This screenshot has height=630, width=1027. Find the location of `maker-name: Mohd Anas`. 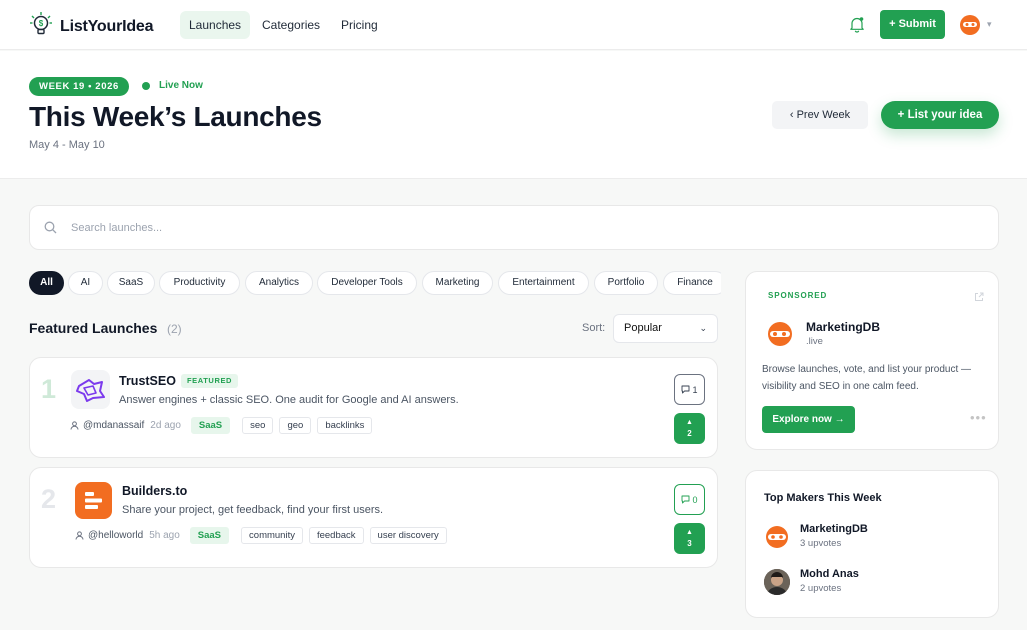

maker-name: Mohd Anas is located at coordinates (829, 574).